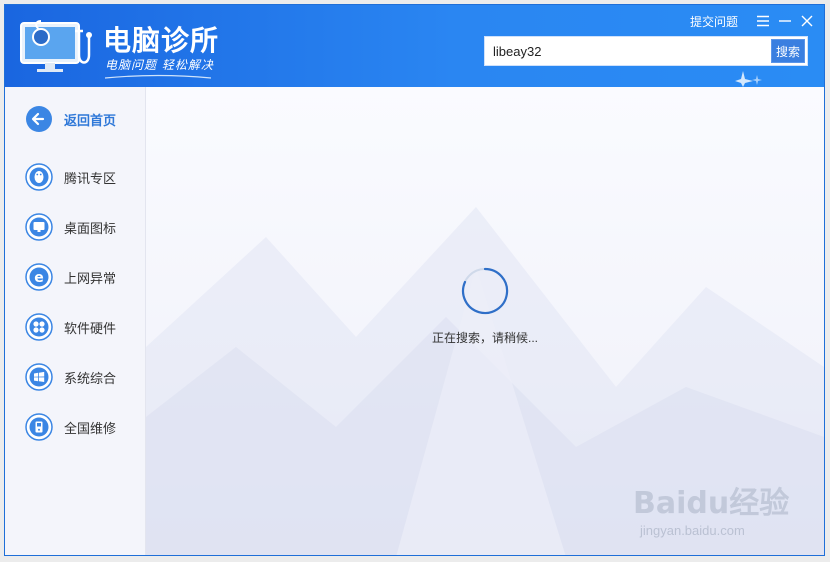 Image resolution: width=830 pixels, height=562 pixels. What do you see at coordinates (785, 21) in the screenshot?
I see `minimize-icon` at bounding box center [785, 21].